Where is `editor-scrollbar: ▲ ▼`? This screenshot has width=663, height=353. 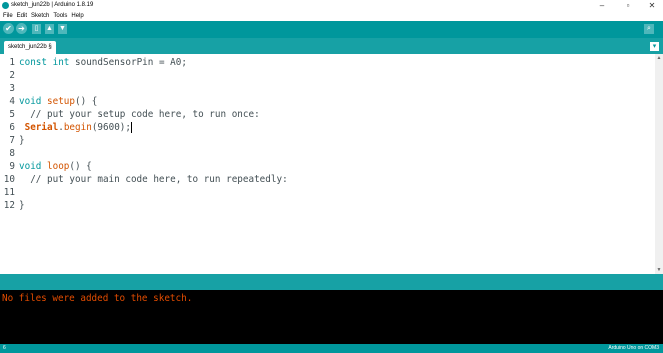
editor-scrollbar: ▲ ▼ is located at coordinates (659, 164).